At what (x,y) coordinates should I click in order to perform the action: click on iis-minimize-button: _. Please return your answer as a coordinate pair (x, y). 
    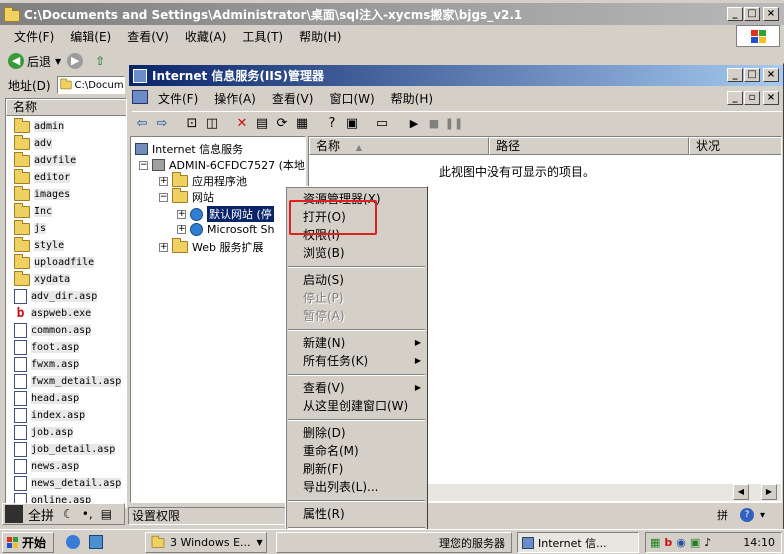
    Looking at the image, I should click on (735, 75).